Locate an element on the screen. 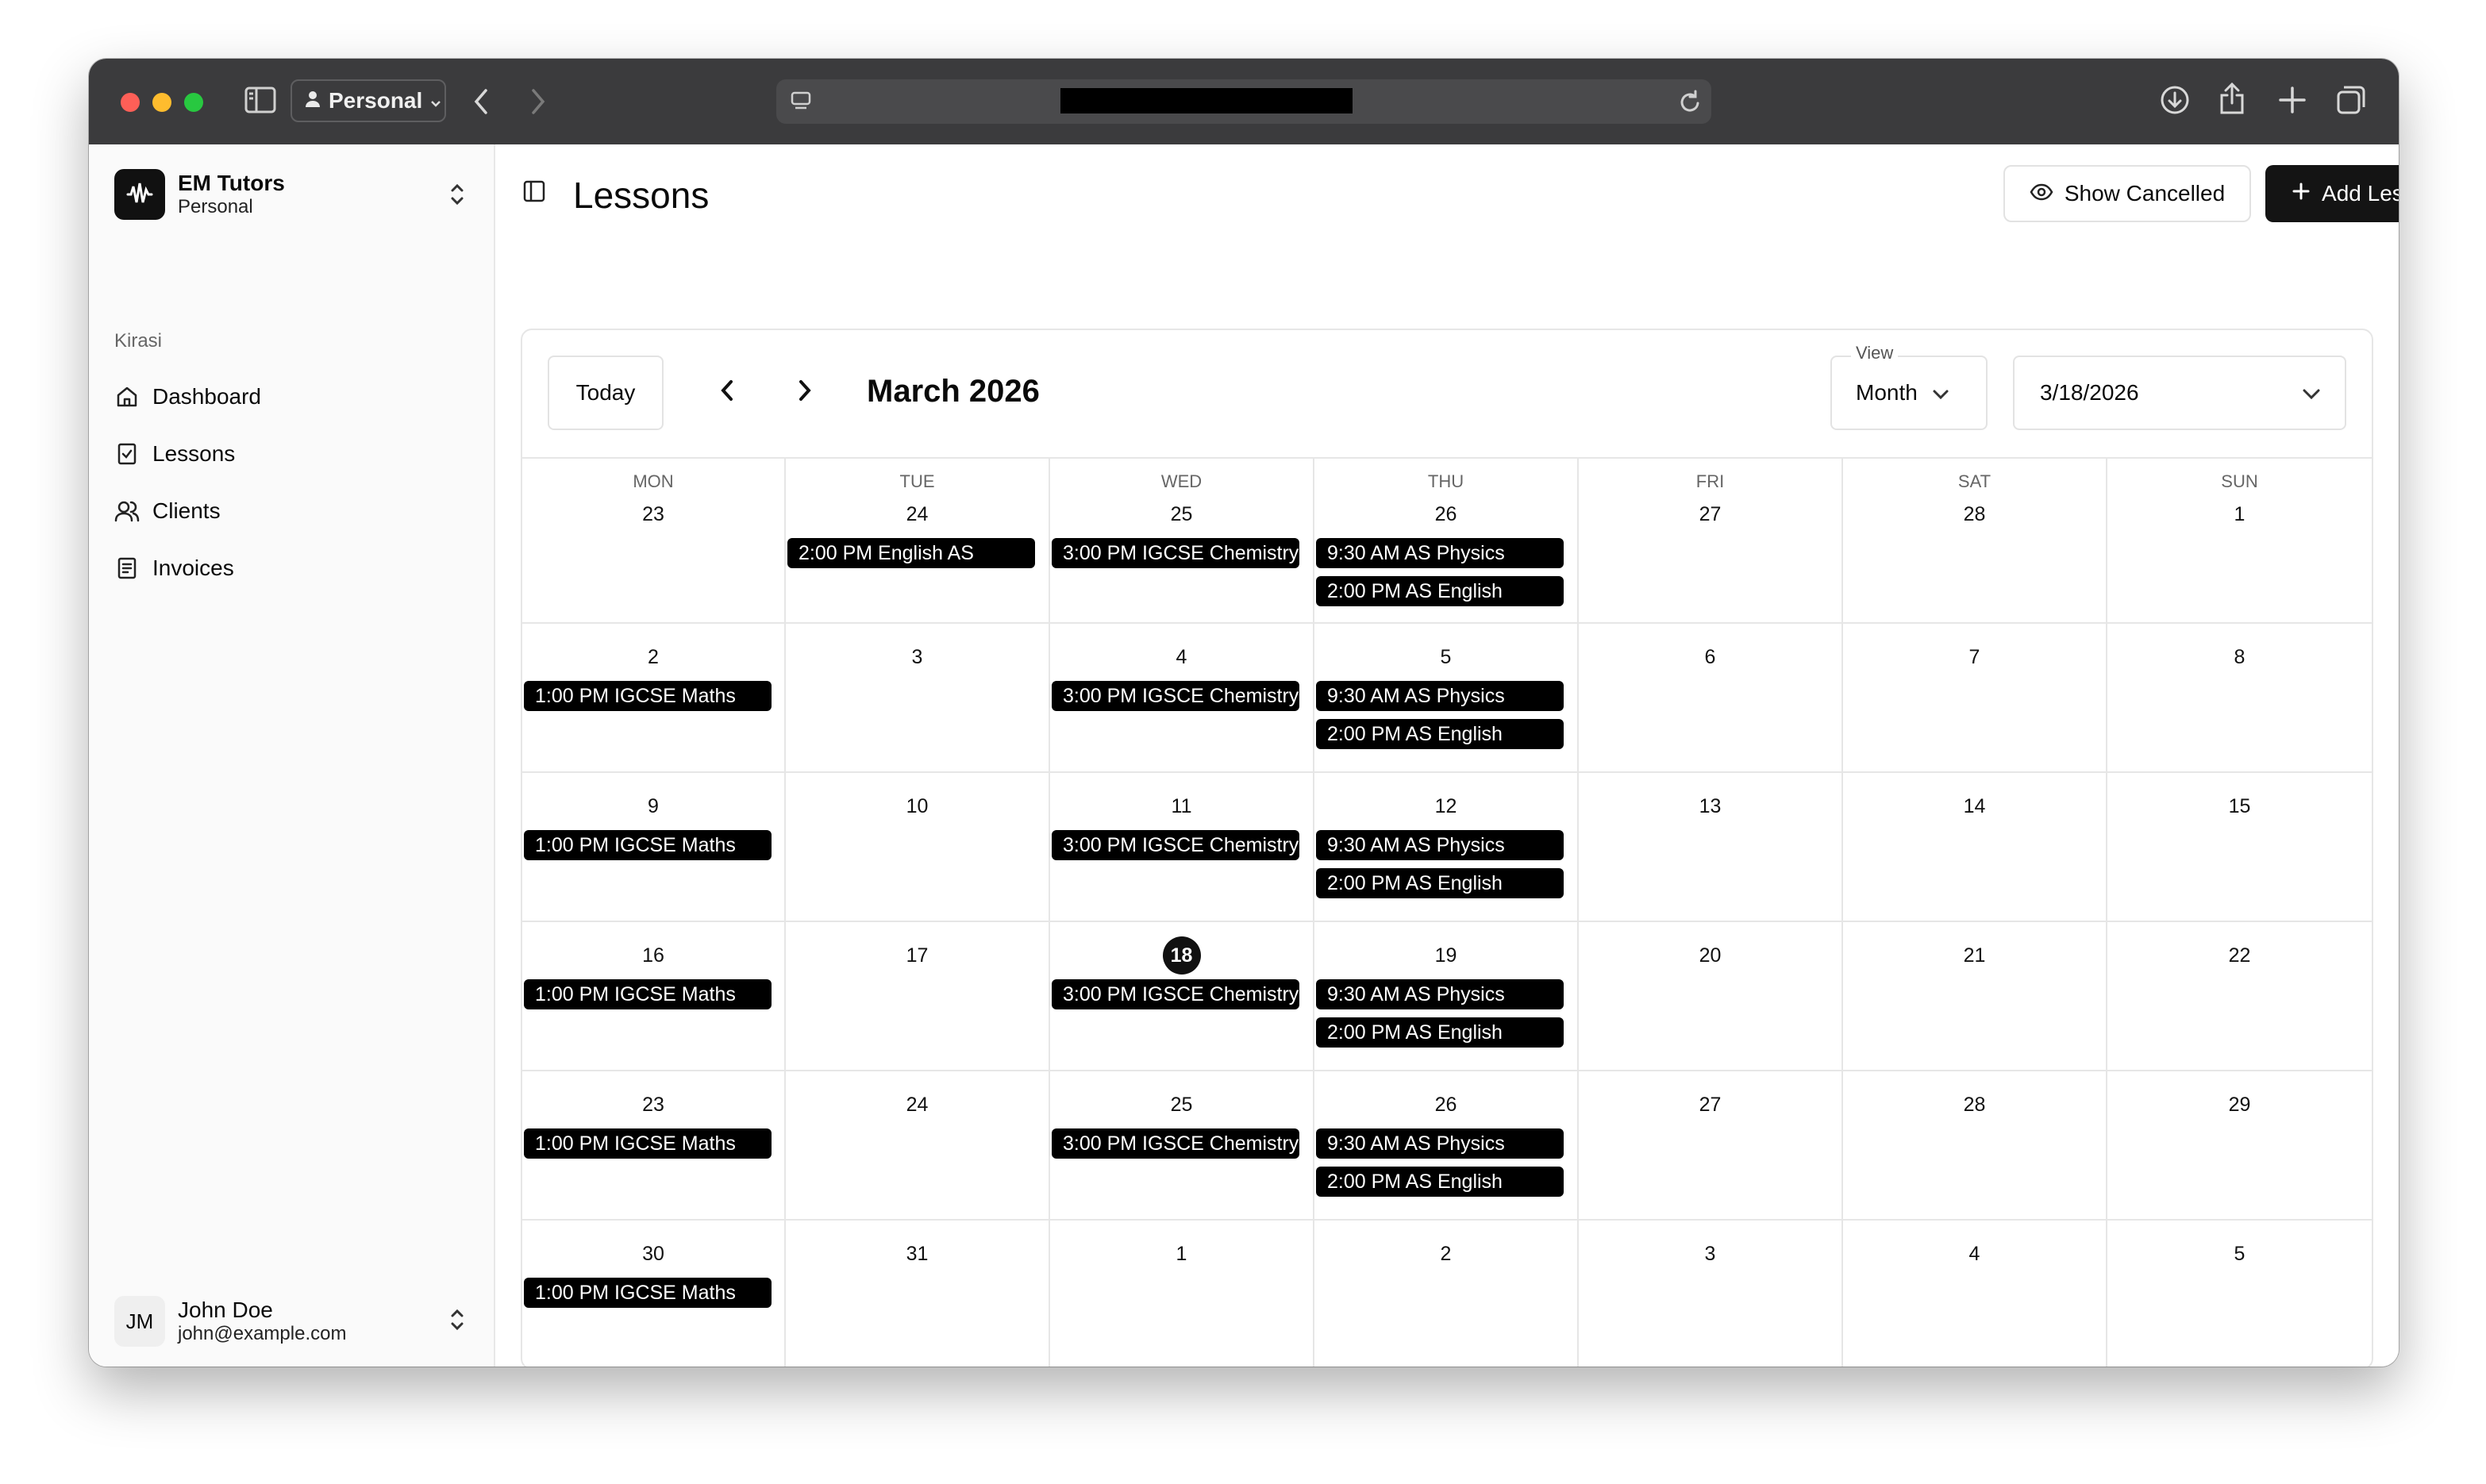 The height and width of the screenshot is (1484, 2486). zoom-window-button is located at coordinates (193, 102).